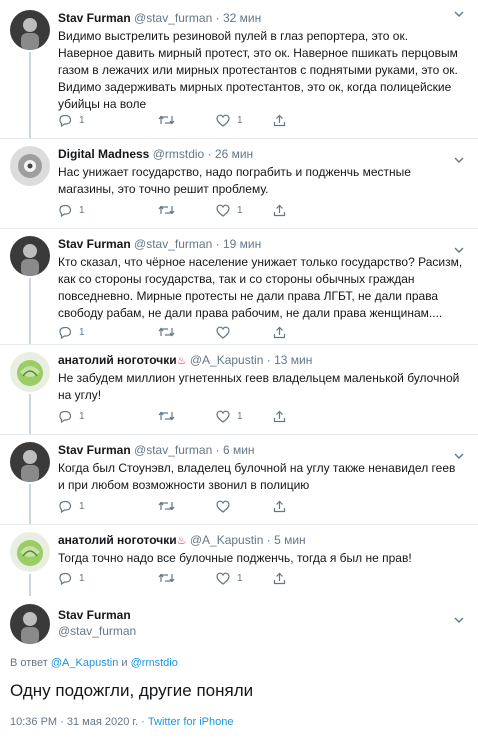  I want to click on tweet-header: анатолий ноготочки♨ @A_Kapustin · 13 мин, so click(185, 360).